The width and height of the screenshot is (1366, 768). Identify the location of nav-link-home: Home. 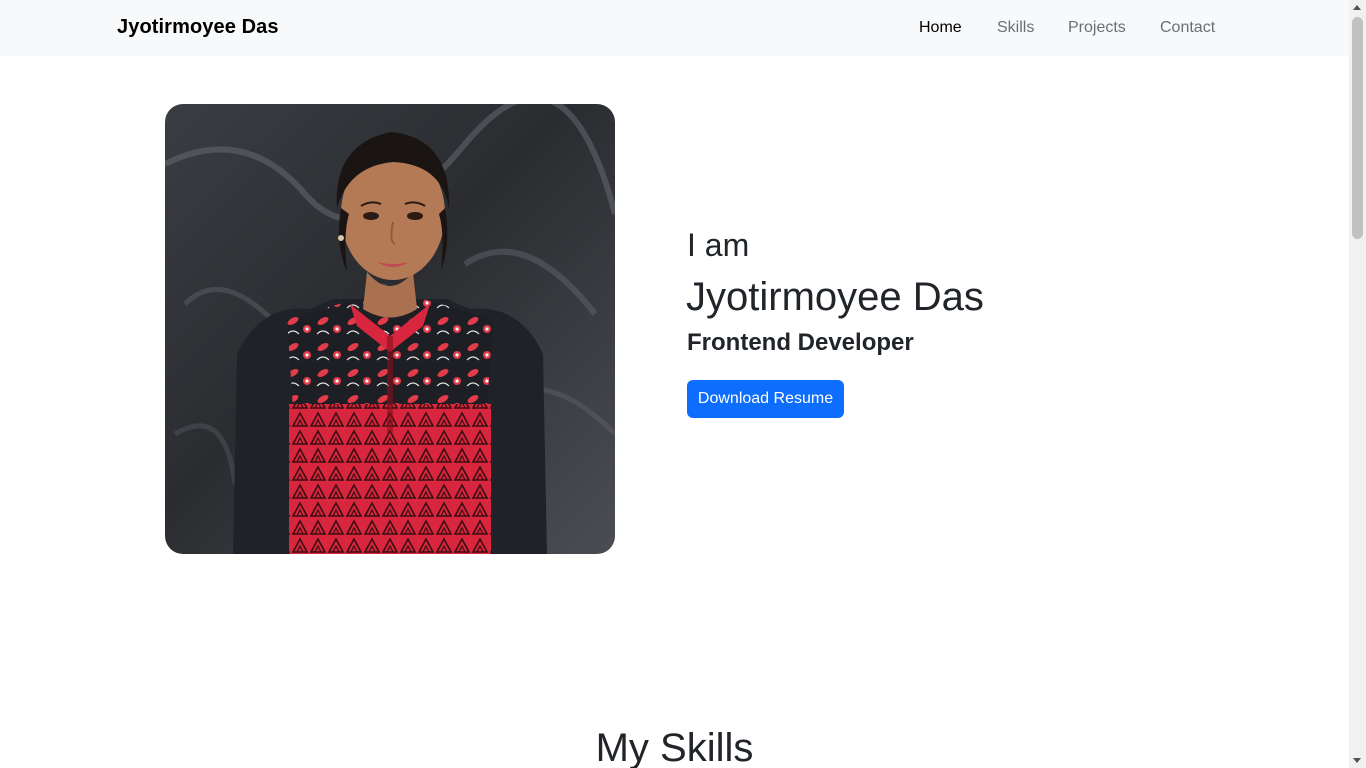
(940, 28).